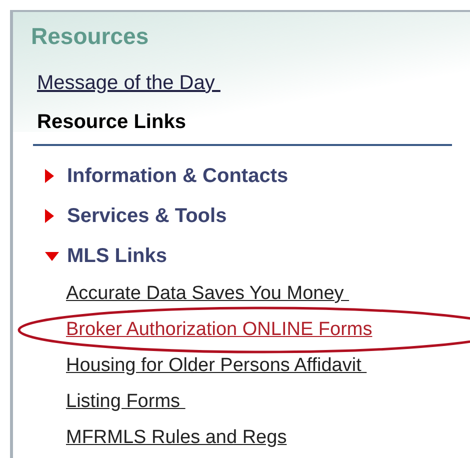  Describe the element at coordinates (176, 438) in the screenshot. I see `mls-link: MFRMLS Rules and Regs` at that location.